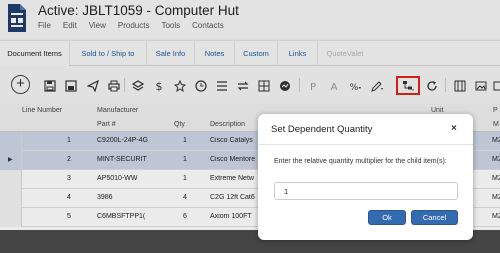 The height and width of the screenshot is (253, 500). Describe the element at coordinates (454, 128) in the screenshot. I see `close-icon: ×` at that location.